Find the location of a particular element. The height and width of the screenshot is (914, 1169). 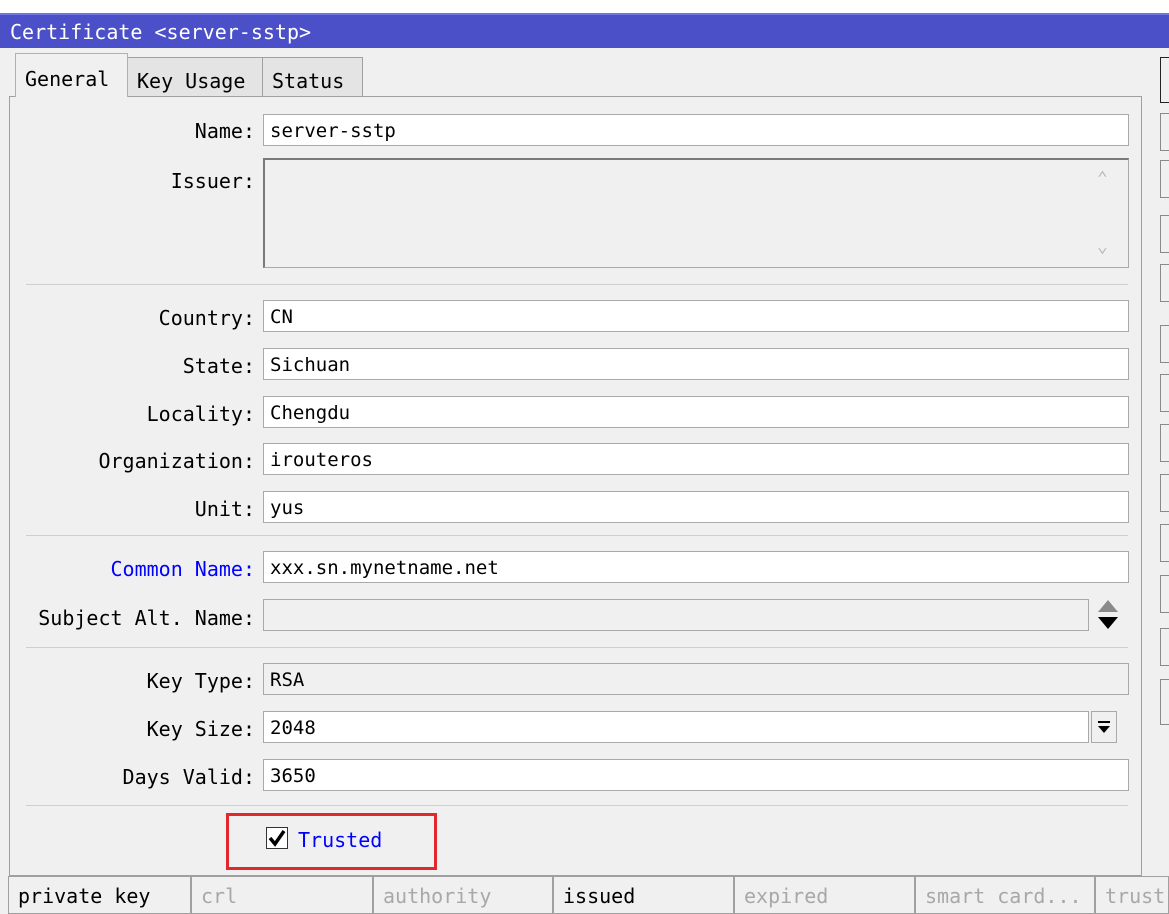

status-crl: crl is located at coordinates (282, 895).